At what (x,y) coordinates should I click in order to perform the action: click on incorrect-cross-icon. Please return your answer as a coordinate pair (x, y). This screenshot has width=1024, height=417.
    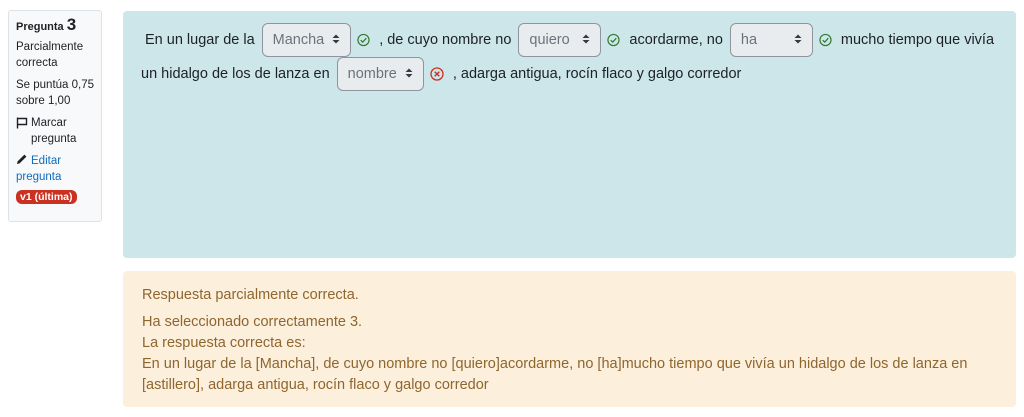
    Looking at the image, I should click on (437, 74).